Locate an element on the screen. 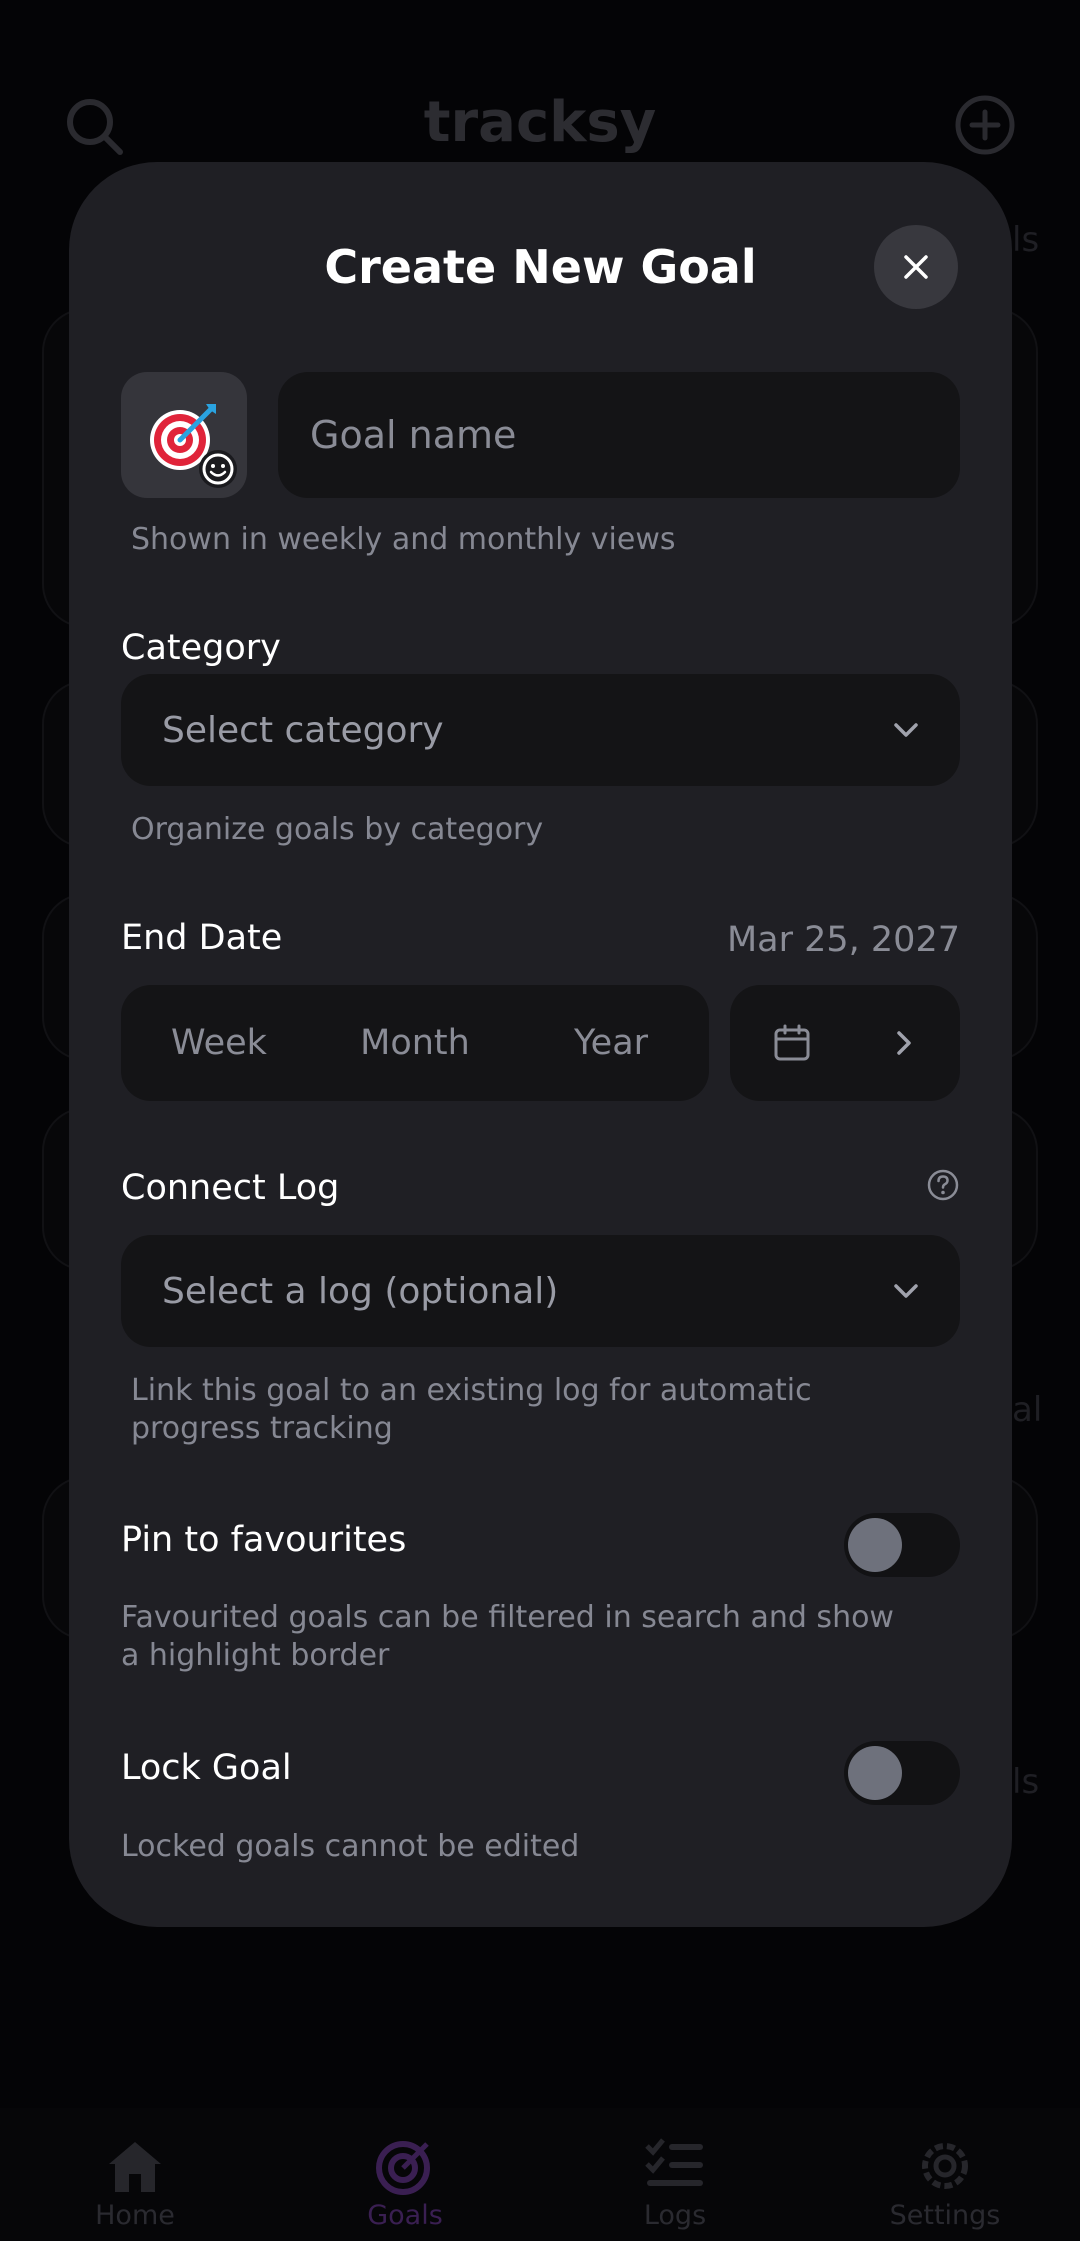 The height and width of the screenshot is (2241, 1080). bottom-nav: Home Goals Logs Settings is located at coordinates (540, 2174).